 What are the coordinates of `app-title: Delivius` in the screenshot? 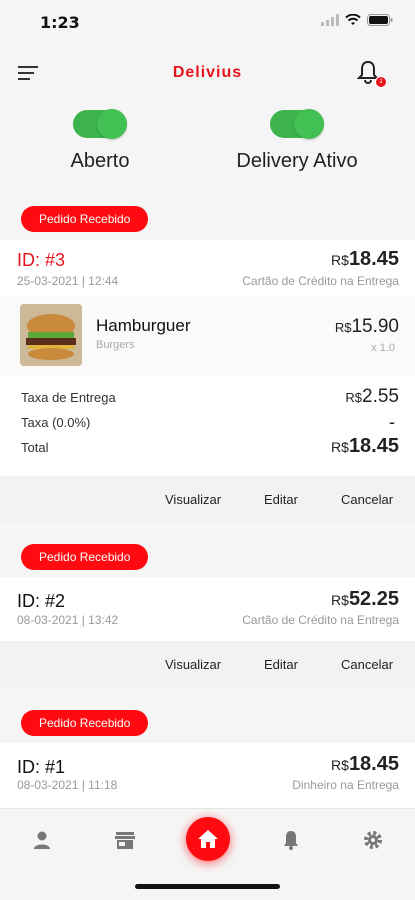 It's located at (207, 72).